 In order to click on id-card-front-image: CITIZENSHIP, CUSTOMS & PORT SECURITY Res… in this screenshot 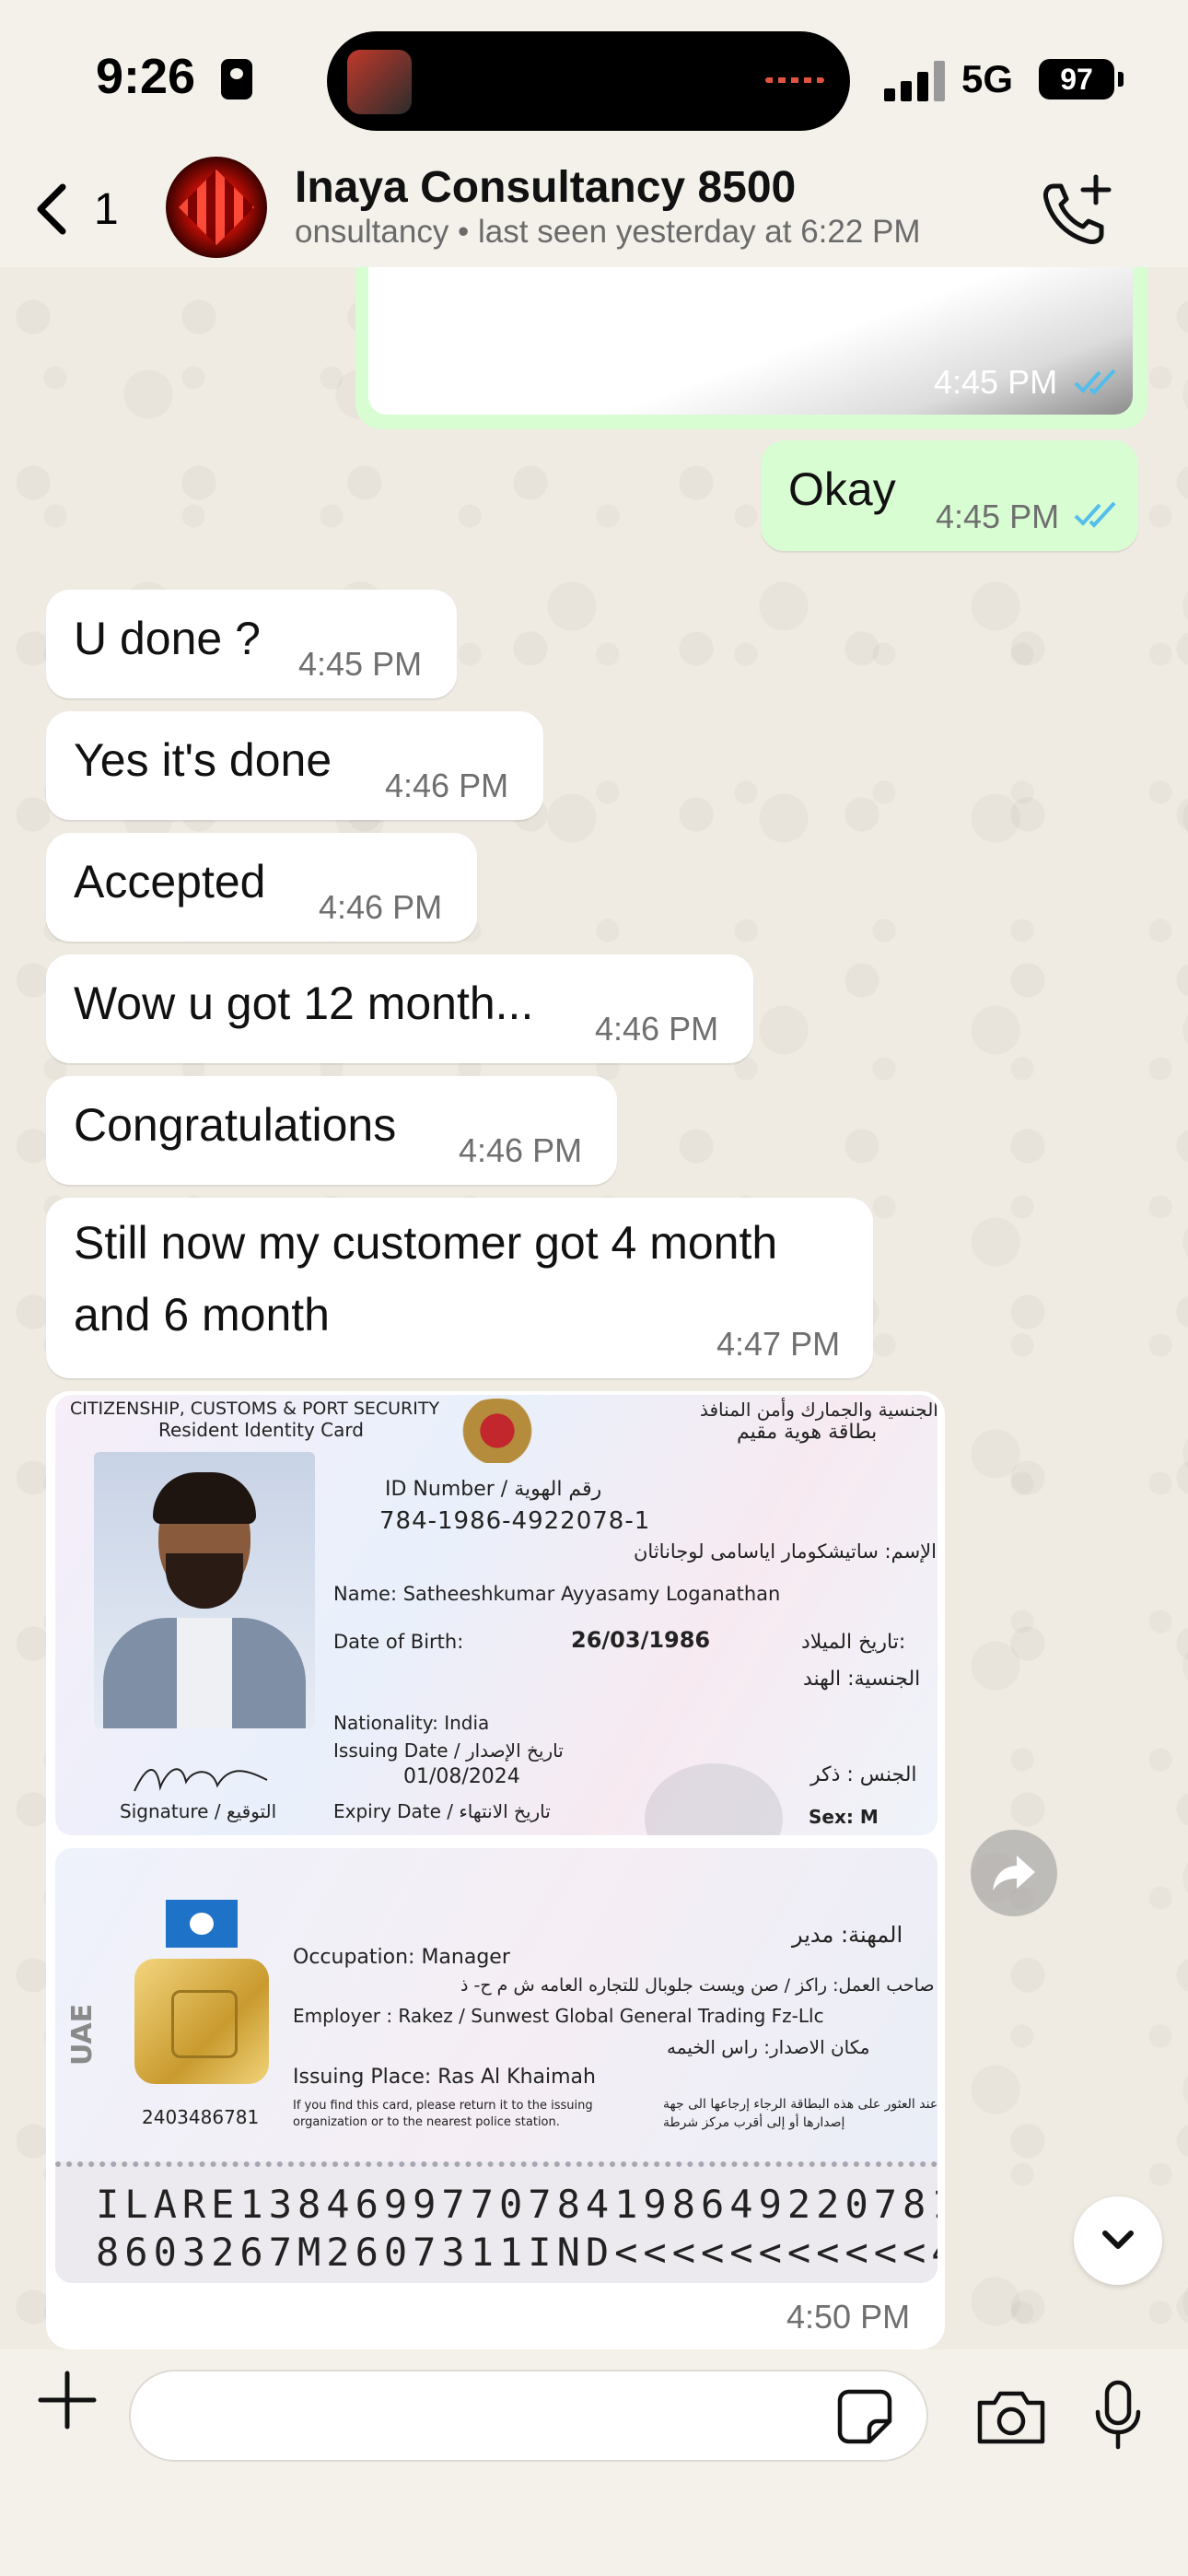, I will do `click(496, 1615)`.